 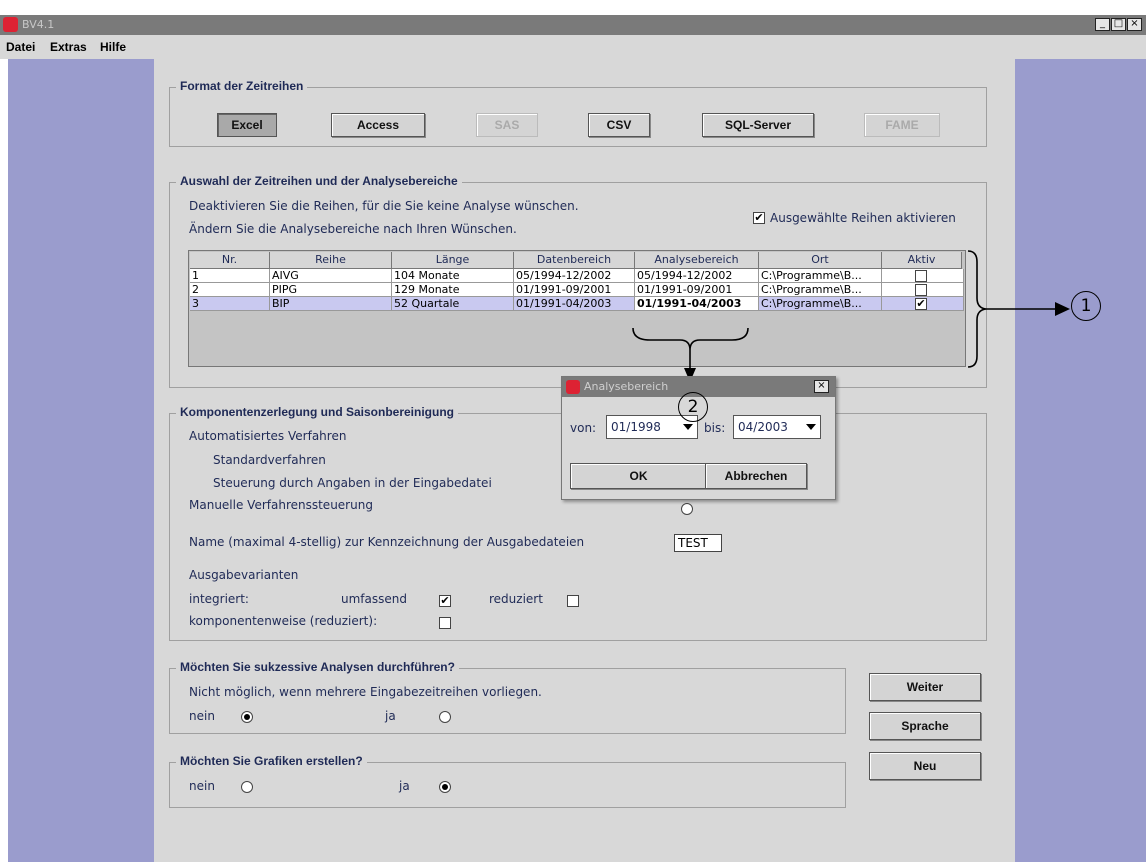 I want to click on bis-select: 04/2003, so click(x=777, y=427).